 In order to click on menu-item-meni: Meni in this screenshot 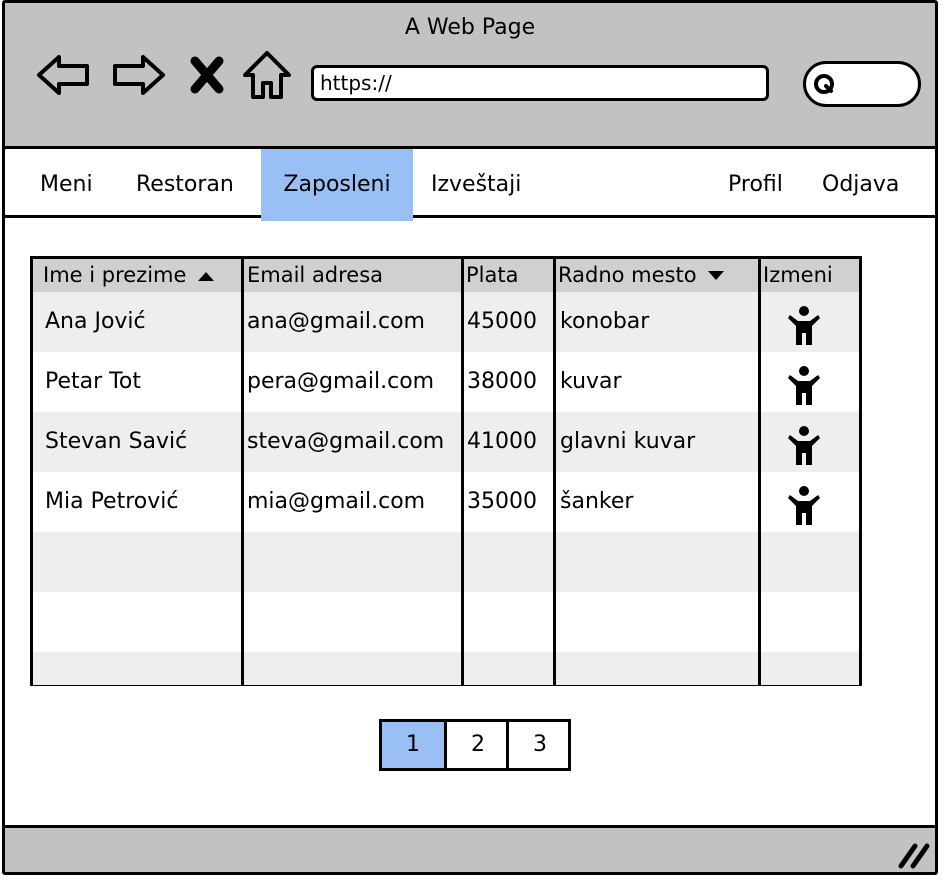, I will do `click(66, 185)`.